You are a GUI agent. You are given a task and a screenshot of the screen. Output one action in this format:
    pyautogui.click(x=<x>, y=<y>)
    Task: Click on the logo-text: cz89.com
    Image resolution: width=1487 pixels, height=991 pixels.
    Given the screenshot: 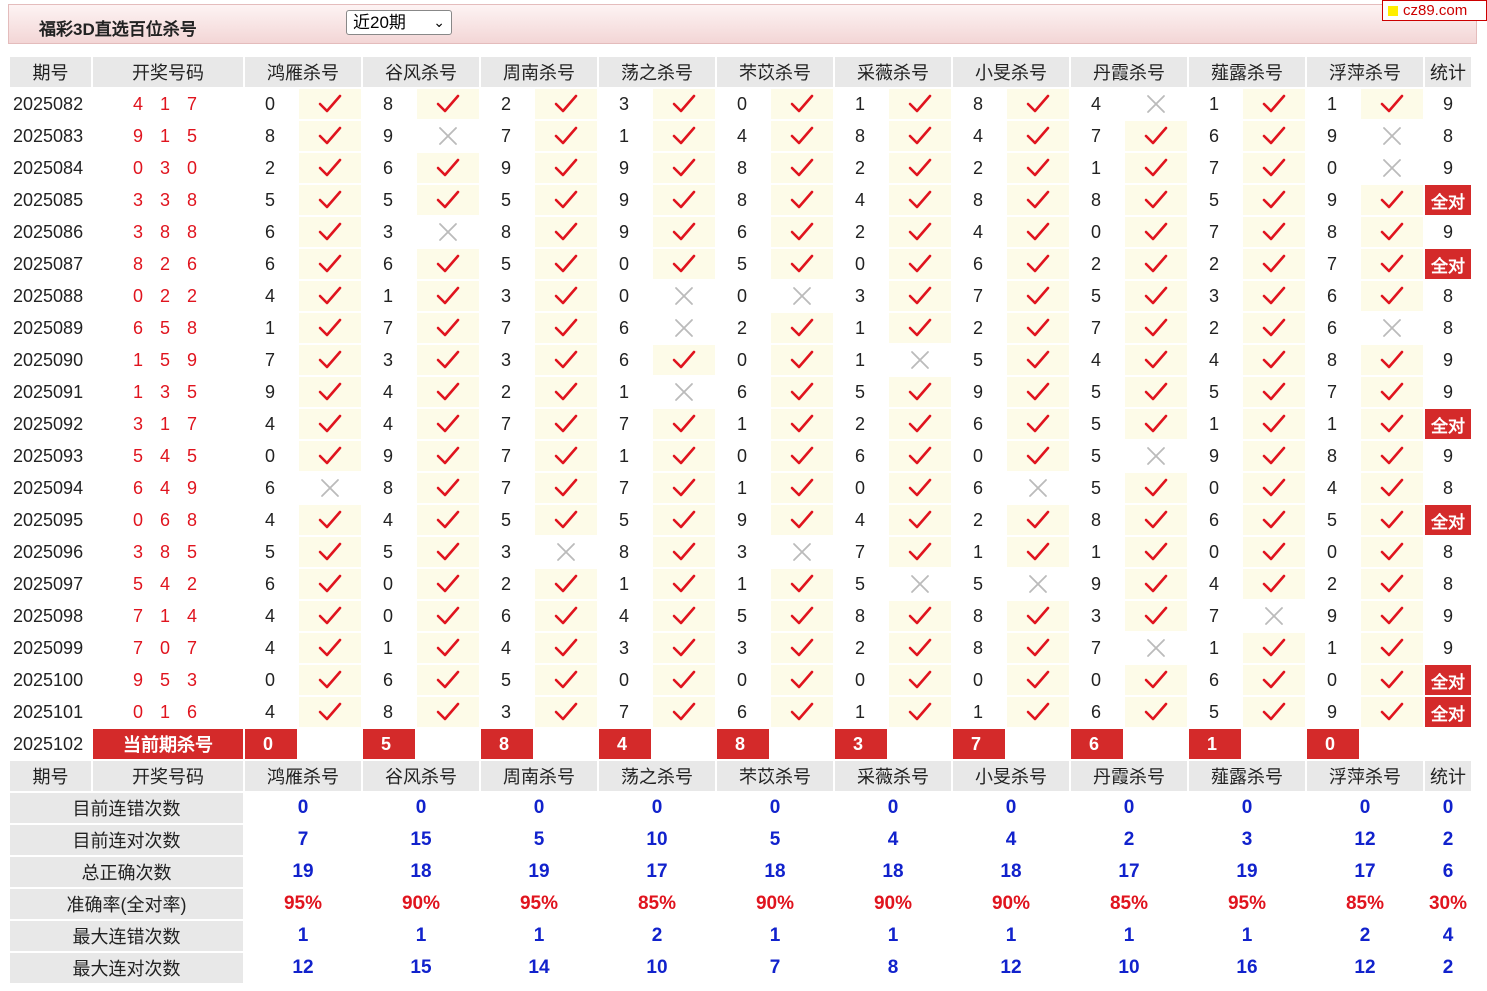 What is the action you would take?
    pyautogui.click(x=1435, y=10)
    